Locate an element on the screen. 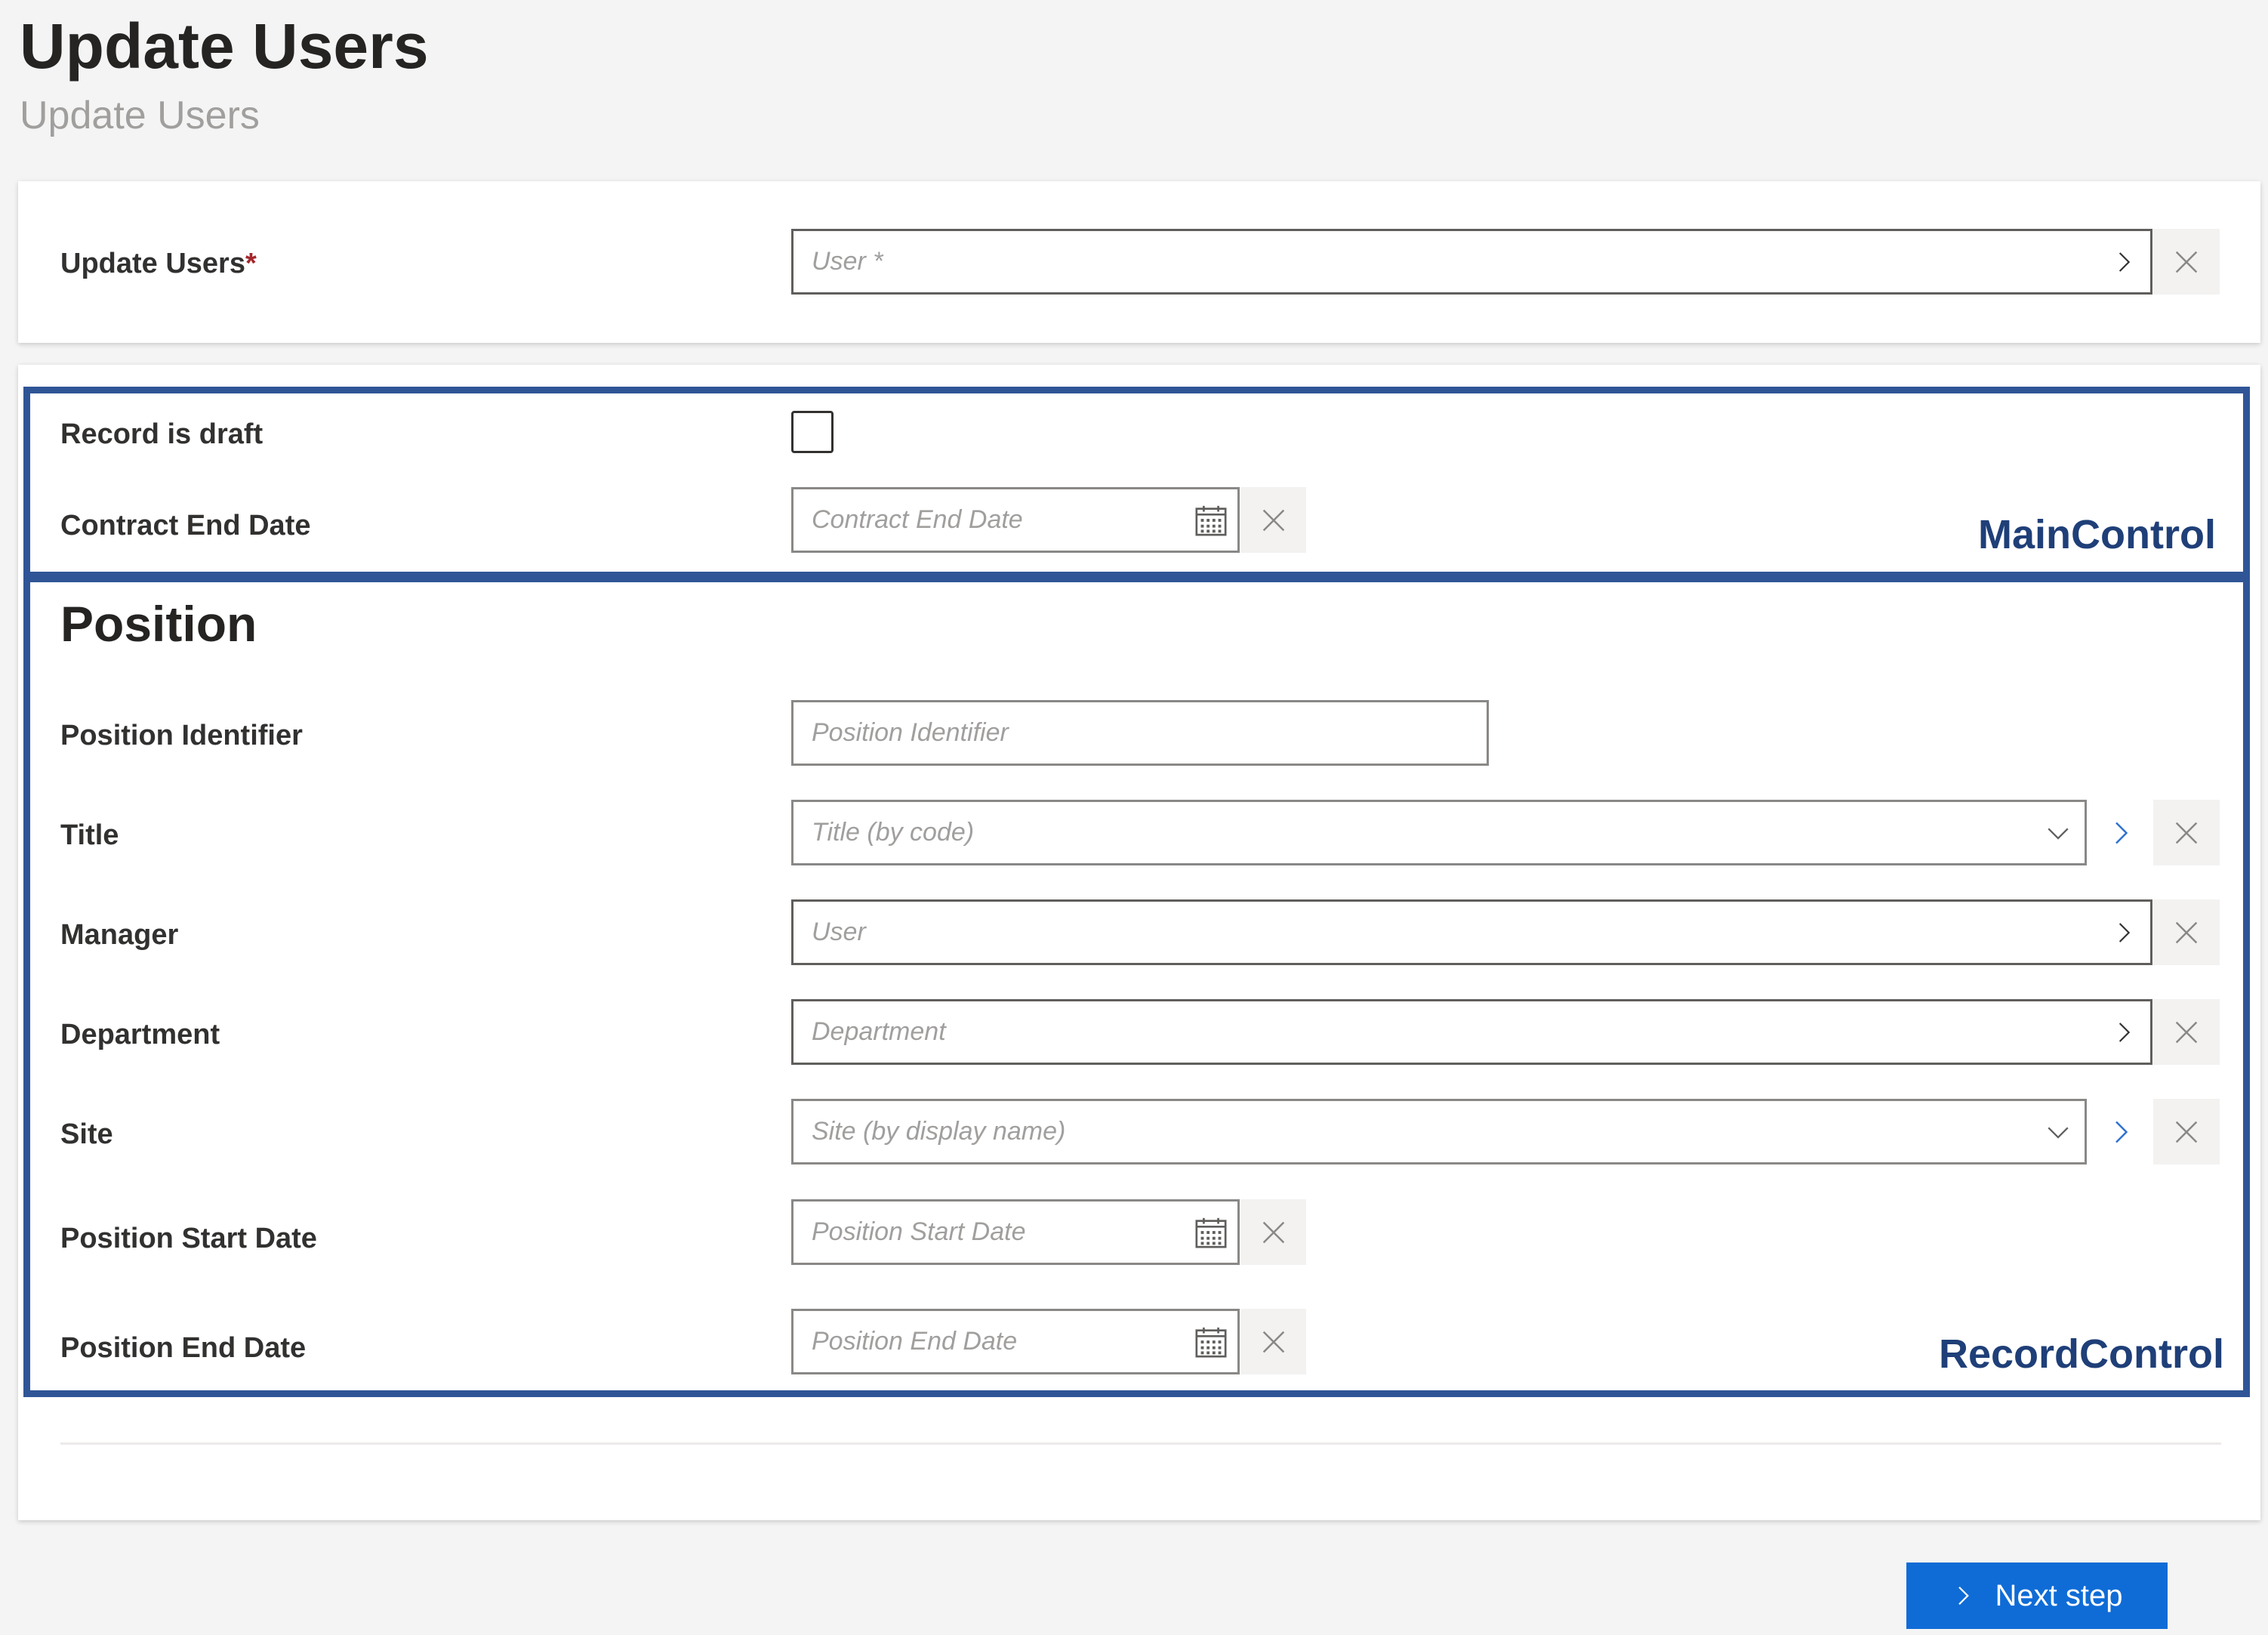 The width and height of the screenshot is (2268, 1635). main-control-annotation-label: MainControl is located at coordinates (2097, 534).